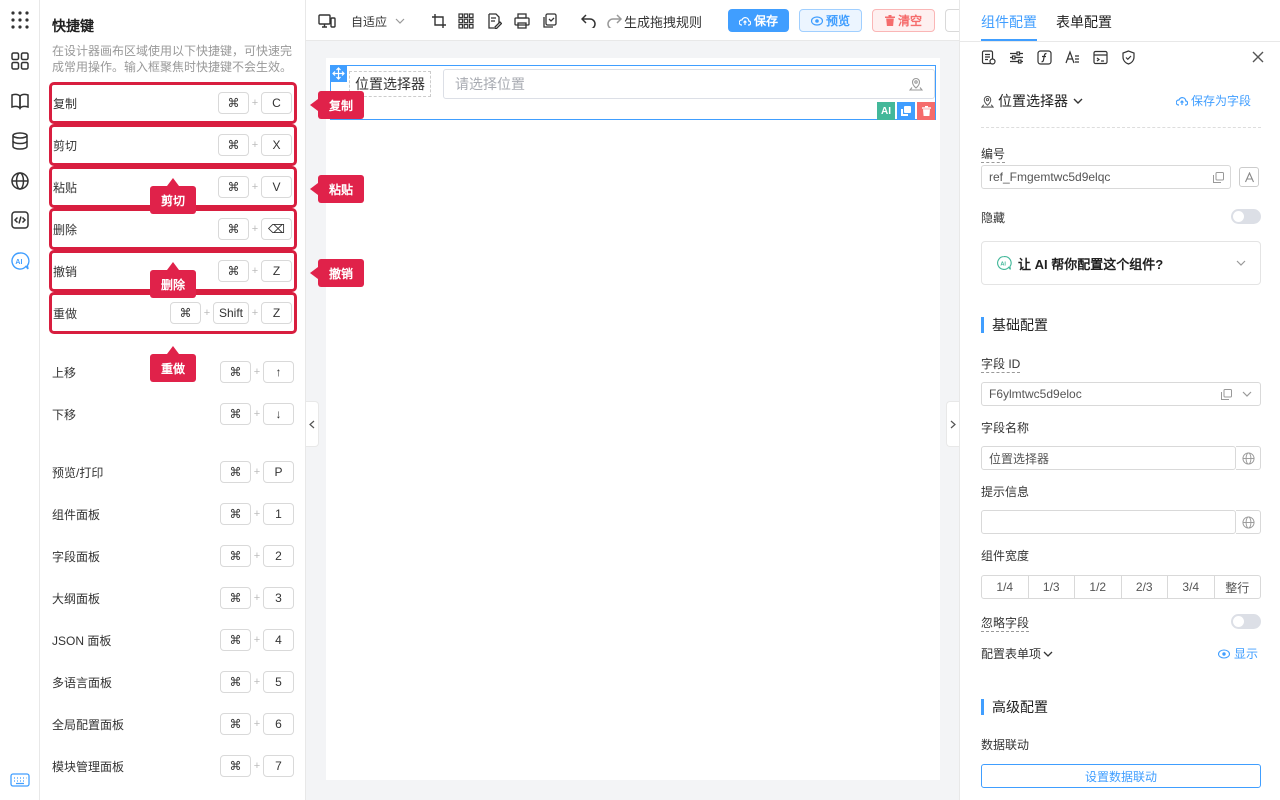  What do you see at coordinates (1121, 776) in the screenshot?
I see `data-linkage-button: 设置数据联动` at bounding box center [1121, 776].